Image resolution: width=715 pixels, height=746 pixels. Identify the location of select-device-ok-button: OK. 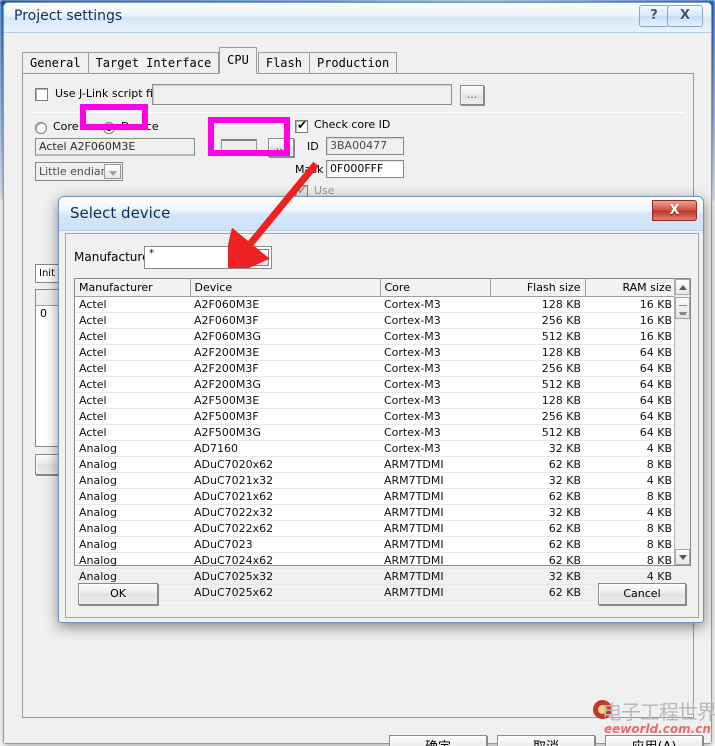
(118, 594).